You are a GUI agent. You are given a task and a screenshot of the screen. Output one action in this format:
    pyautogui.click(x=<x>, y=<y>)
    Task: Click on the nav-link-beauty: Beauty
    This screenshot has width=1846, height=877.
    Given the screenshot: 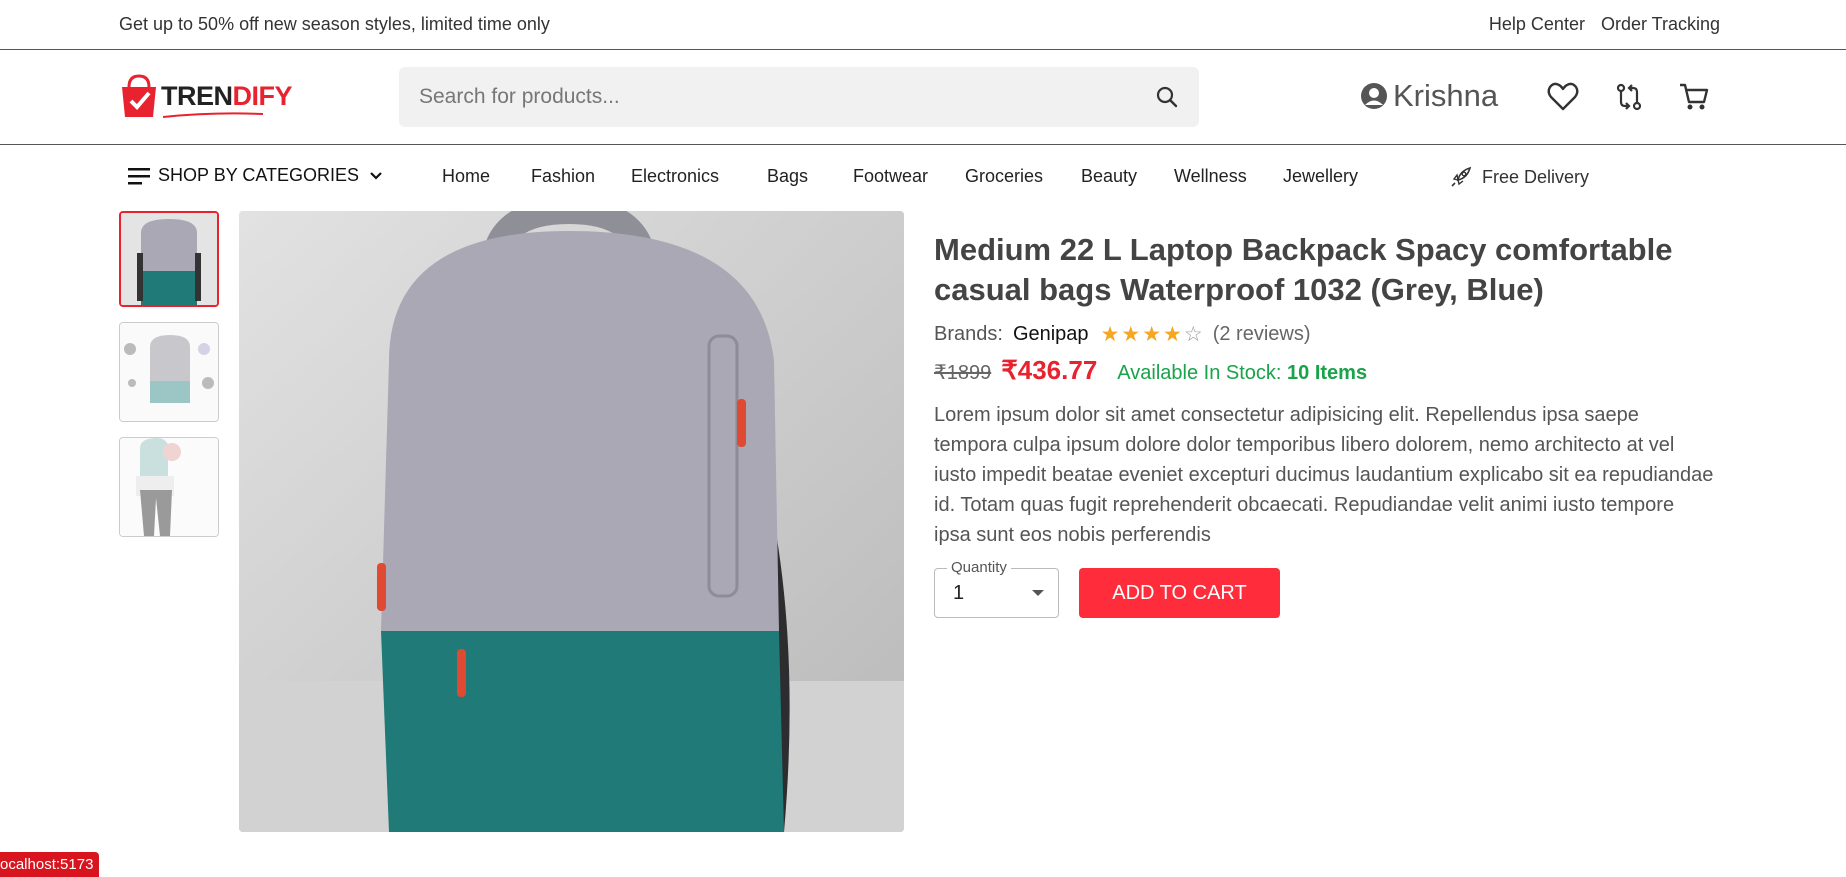 What is the action you would take?
    pyautogui.click(x=1109, y=176)
    